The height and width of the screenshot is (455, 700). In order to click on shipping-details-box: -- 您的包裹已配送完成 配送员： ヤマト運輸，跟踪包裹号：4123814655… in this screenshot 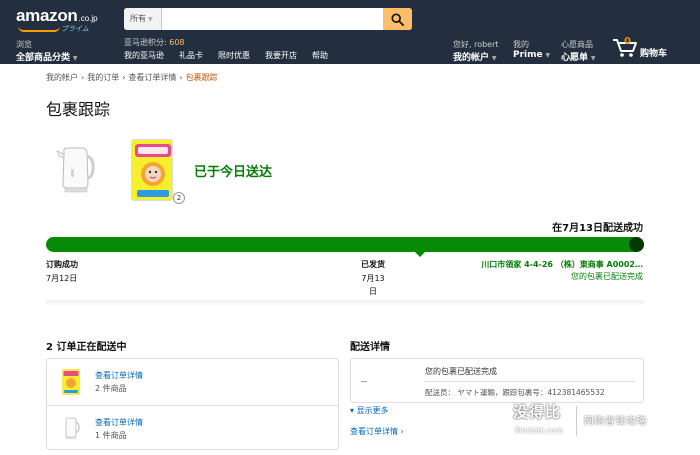, I will do `click(497, 380)`.